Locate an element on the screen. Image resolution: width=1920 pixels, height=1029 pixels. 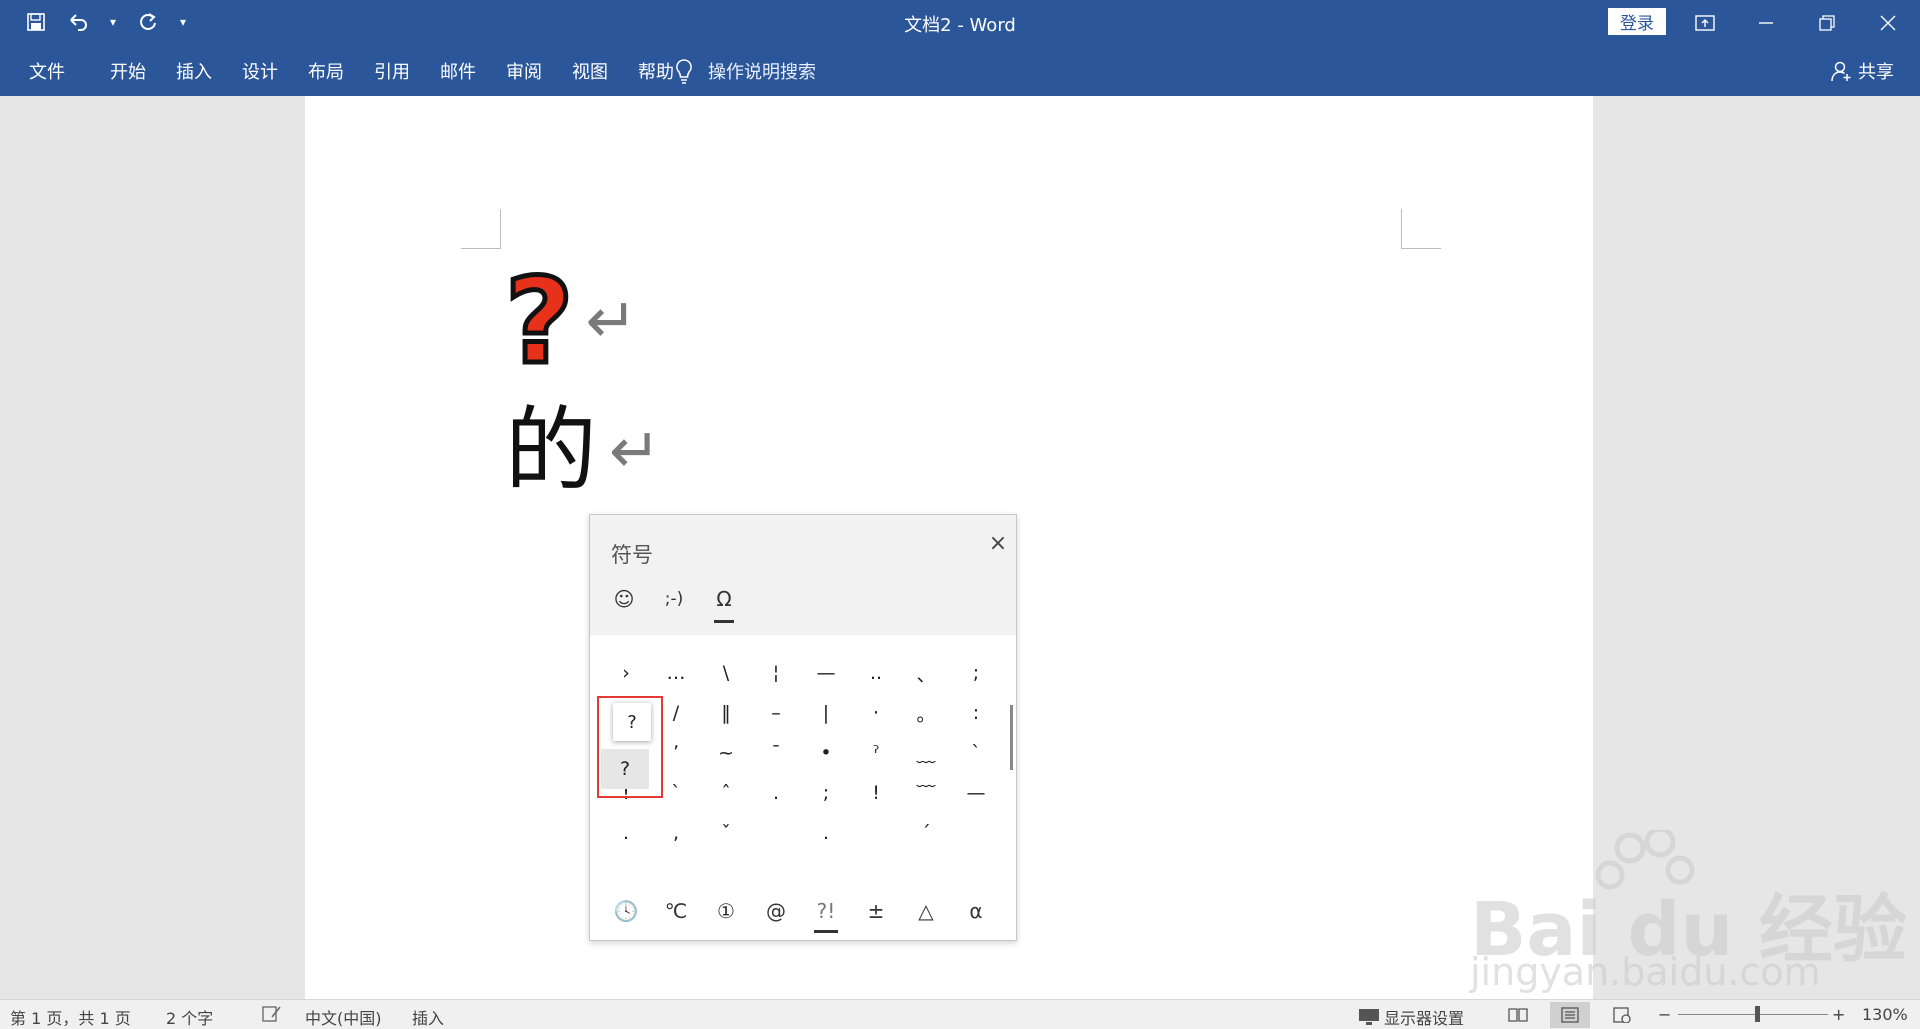
print-layout-icon is located at coordinates (1570, 1015).